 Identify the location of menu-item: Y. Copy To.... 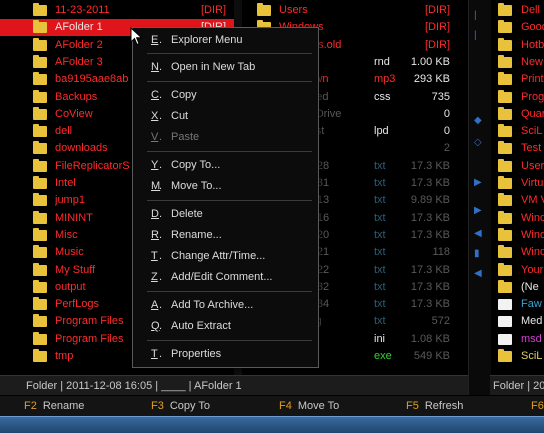
(225, 165).